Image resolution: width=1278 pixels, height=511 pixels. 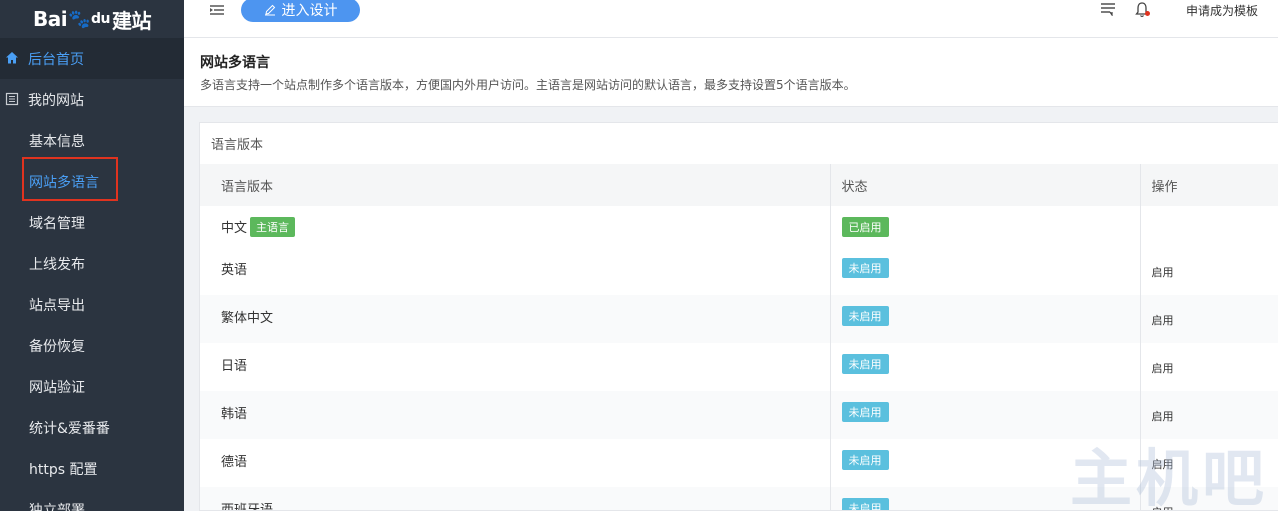 What do you see at coordinates (56, 59) in the screenshot?
I see `sidebar-item-label: 后台首页` at bounding box center [56, 59].